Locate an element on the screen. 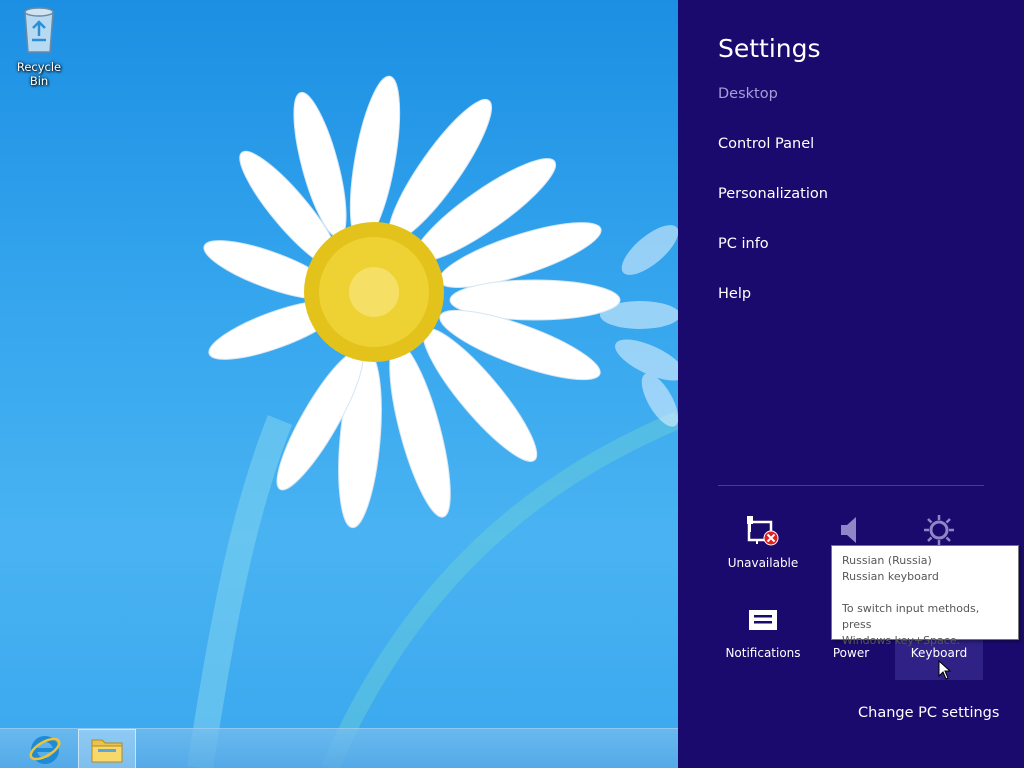  charm-section-desktop: Desktop is located at coordinates (748, 94).